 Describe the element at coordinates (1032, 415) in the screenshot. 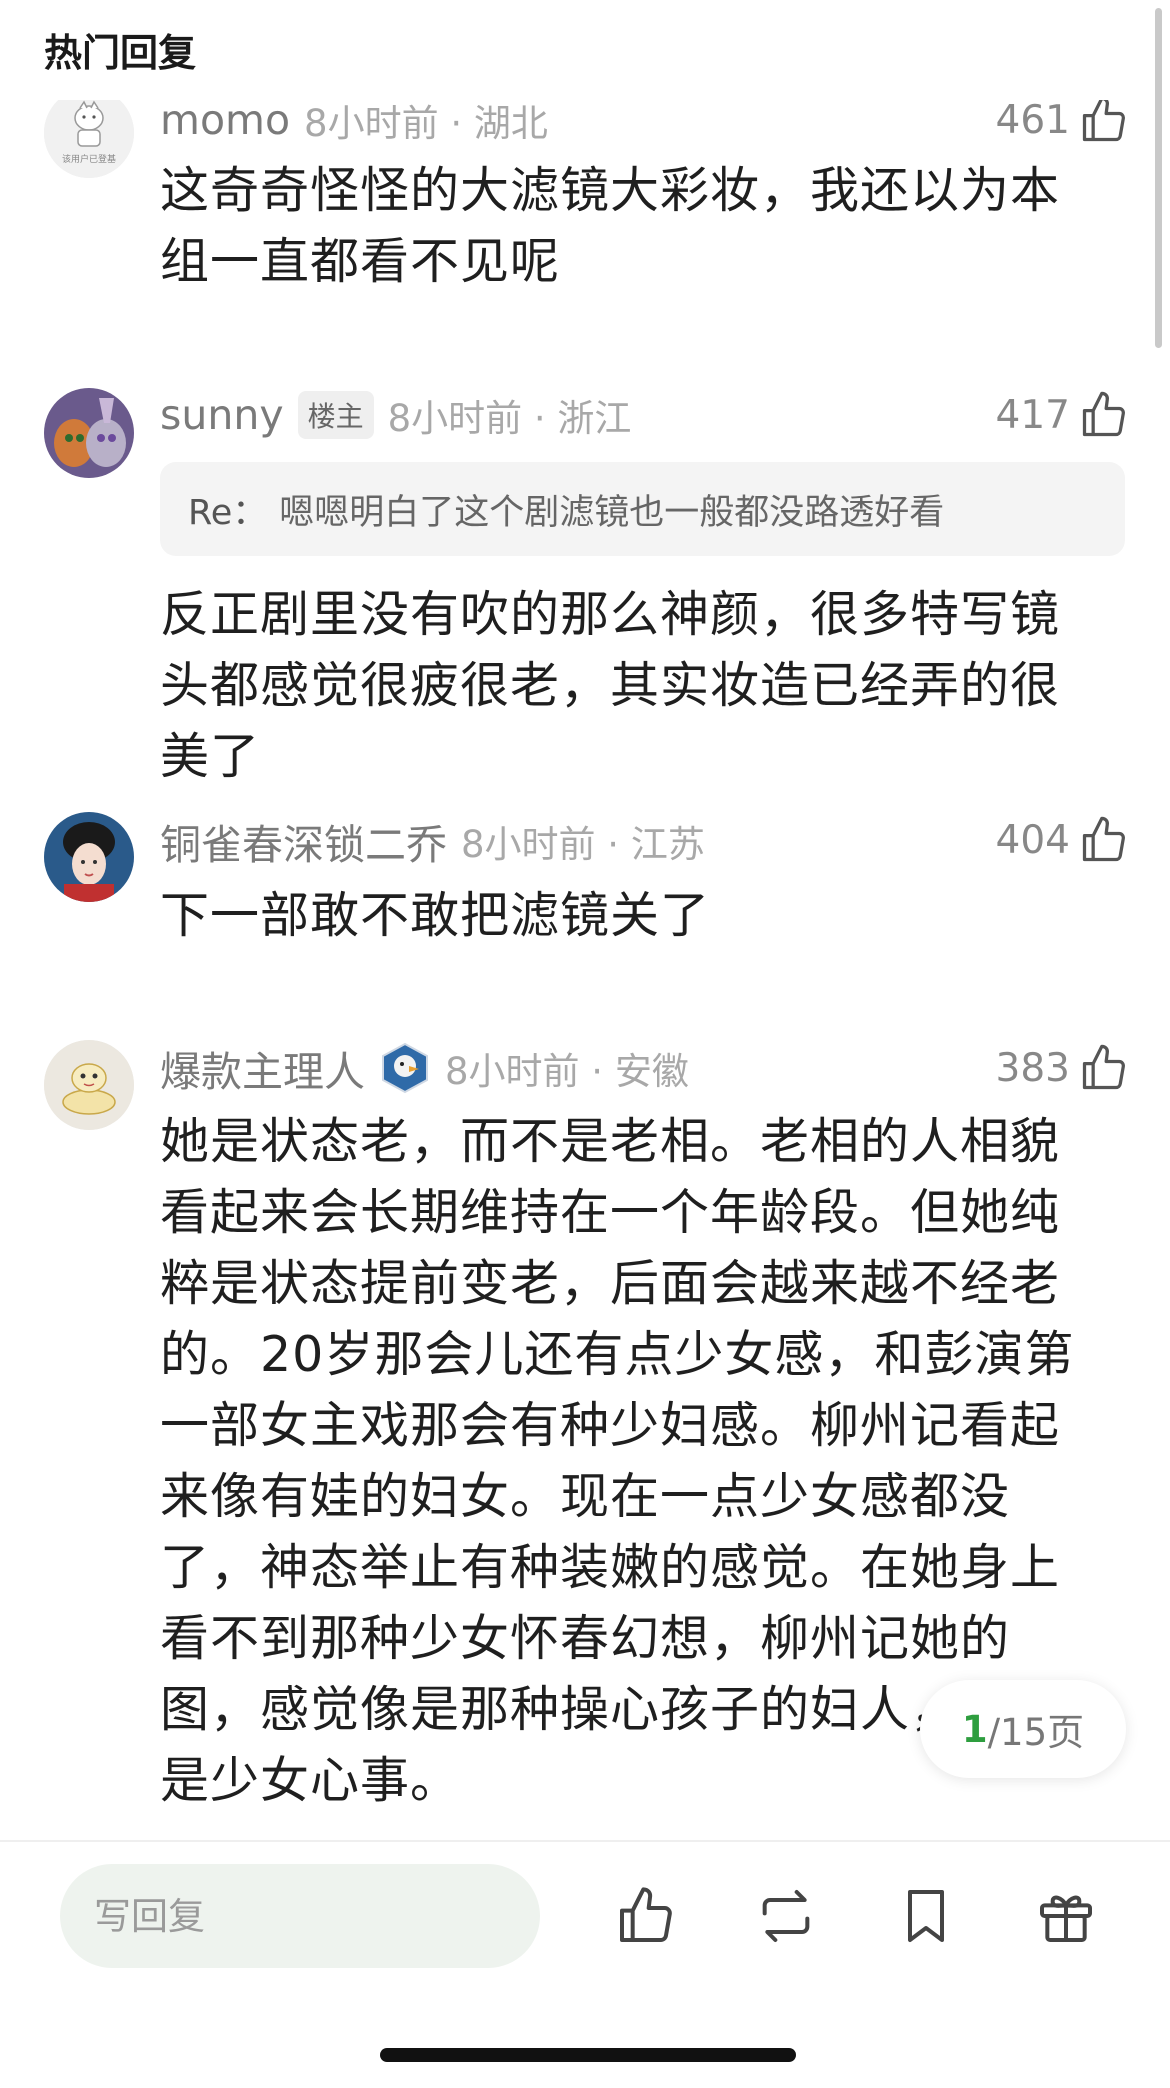

I see `like-count: 417` at that location.